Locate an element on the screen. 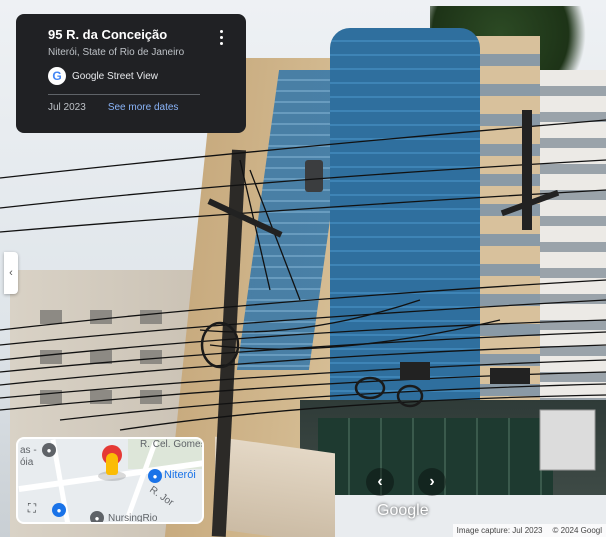 This screenshot has width=606, height=537. side-panel-toggle: ‹ is located at coordinates (11, 273).